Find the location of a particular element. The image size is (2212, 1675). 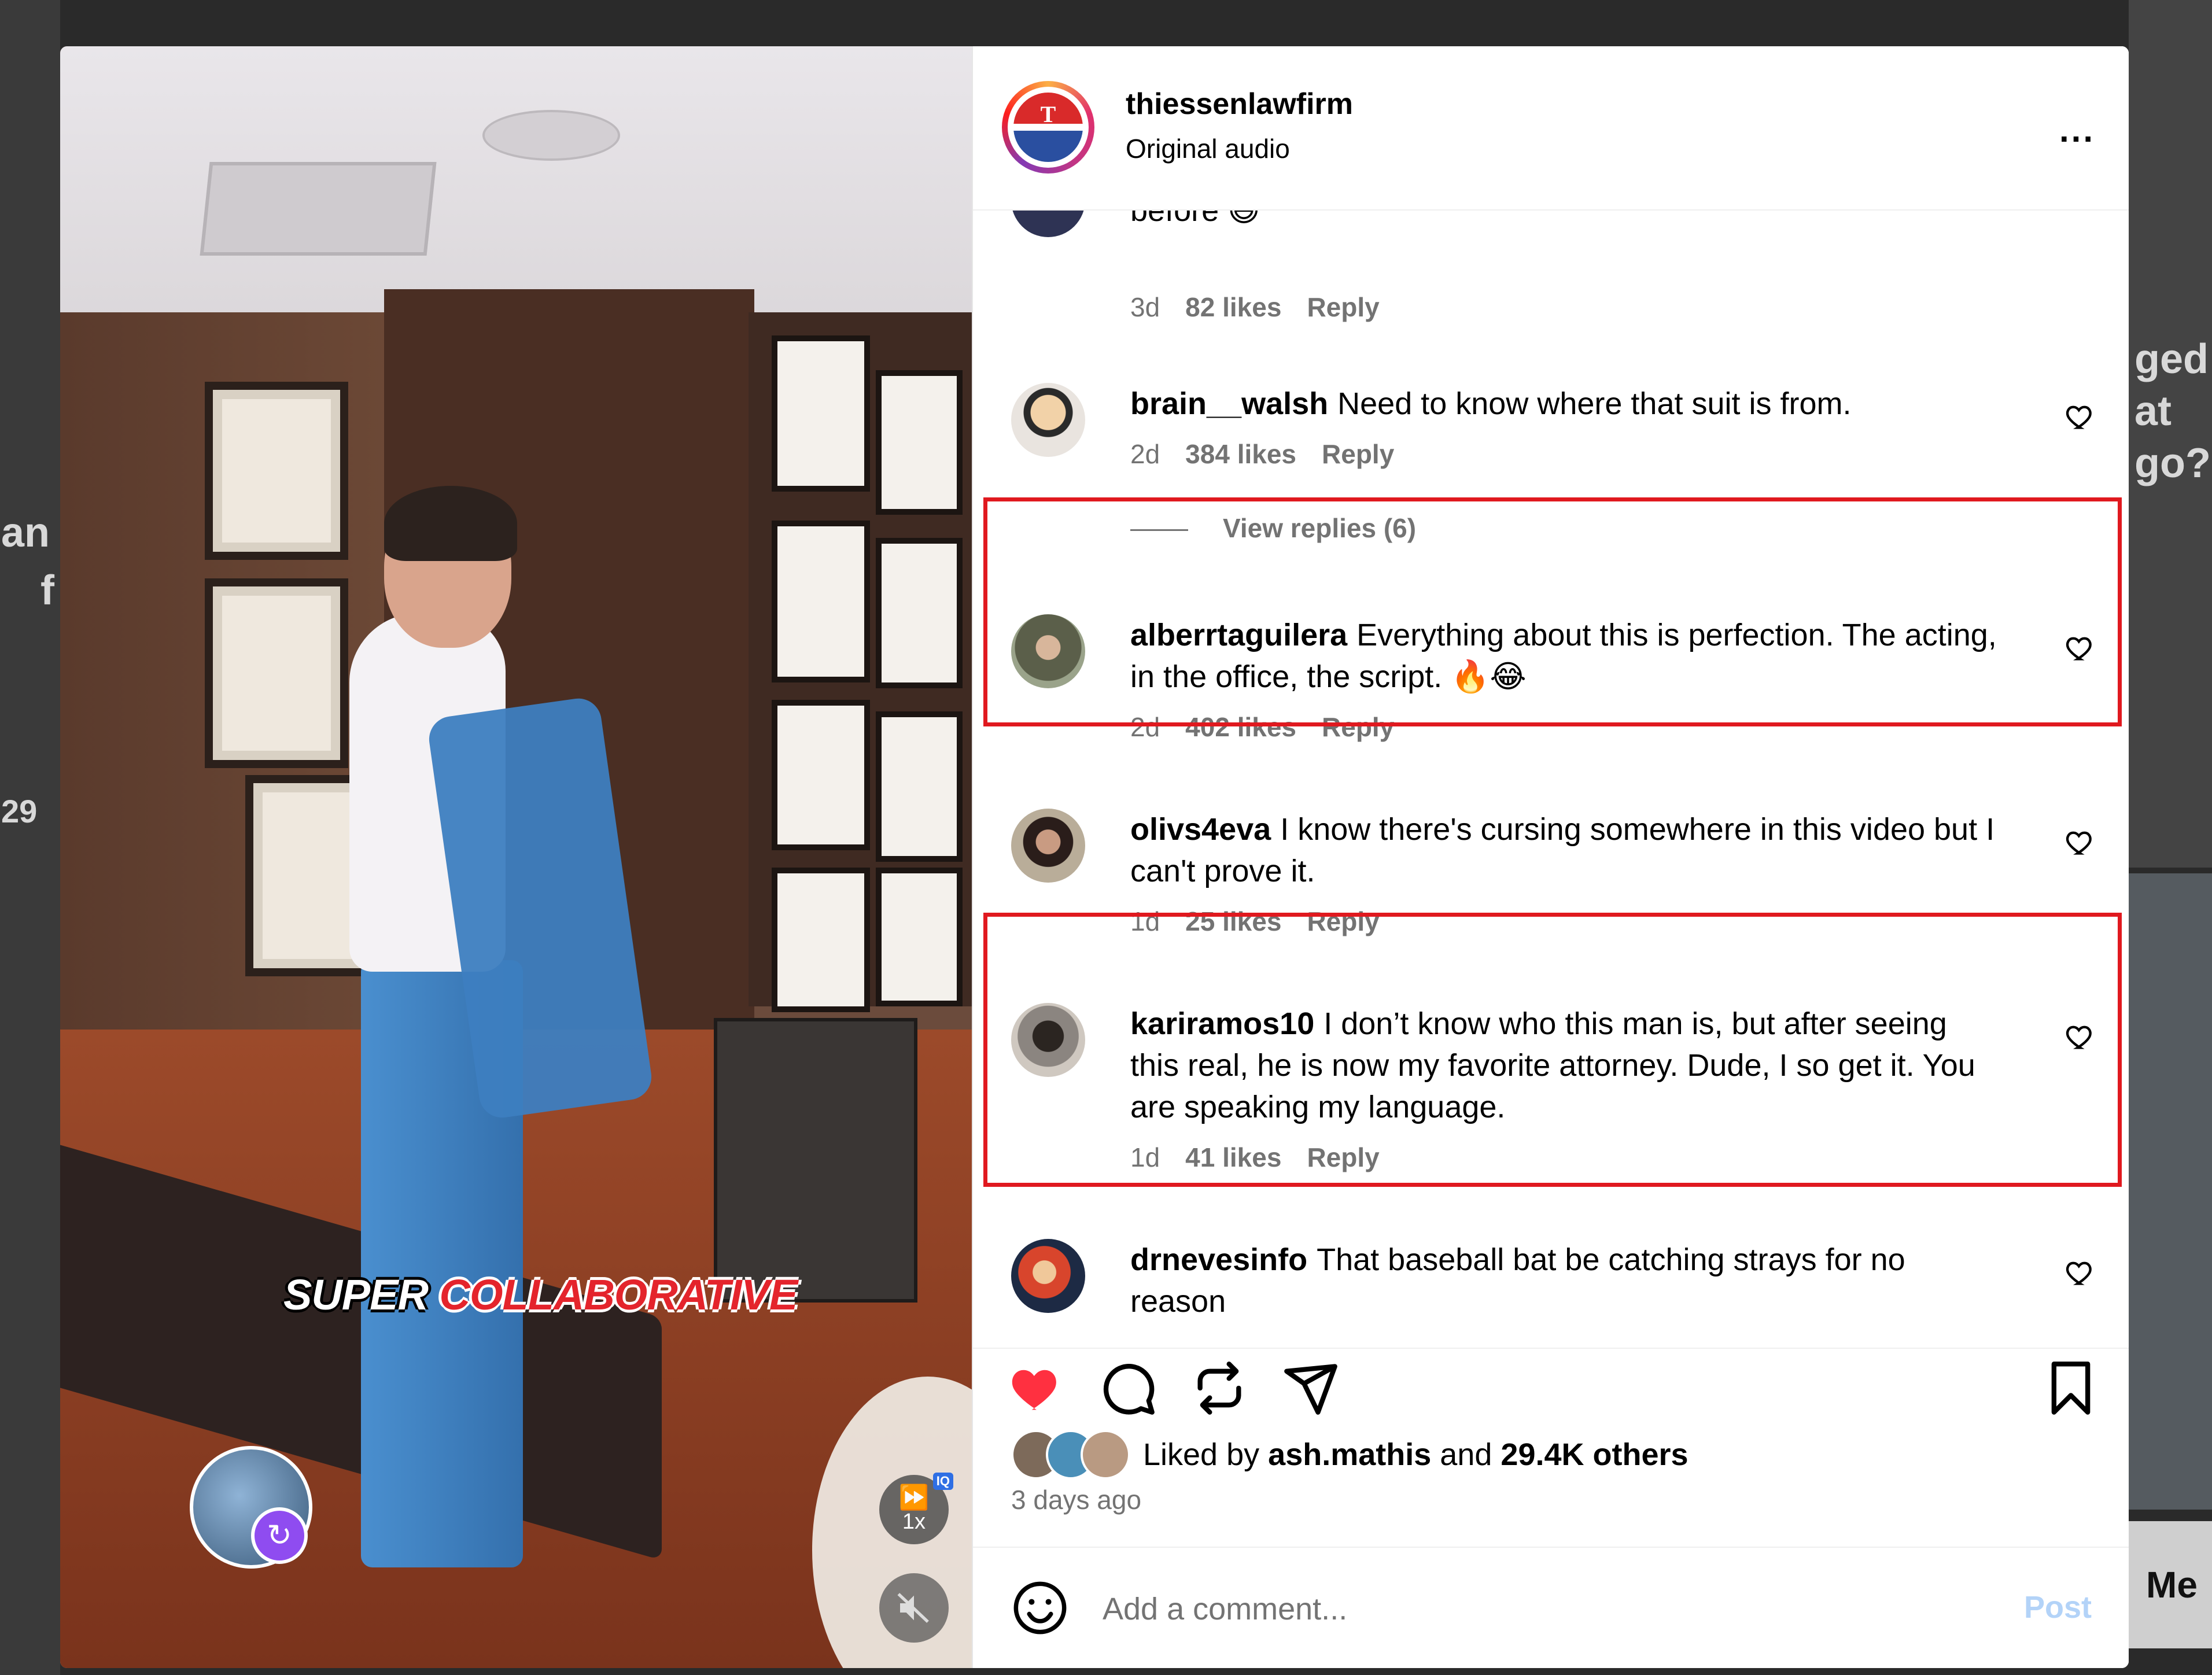

background-fragment: an is located at coordinates (25, 533).